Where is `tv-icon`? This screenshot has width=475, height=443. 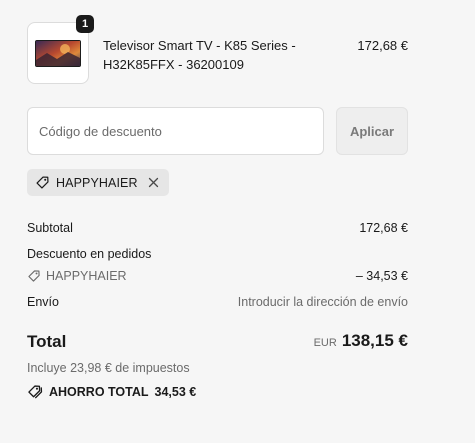 tv-icon is located at coordinates (58, 53).